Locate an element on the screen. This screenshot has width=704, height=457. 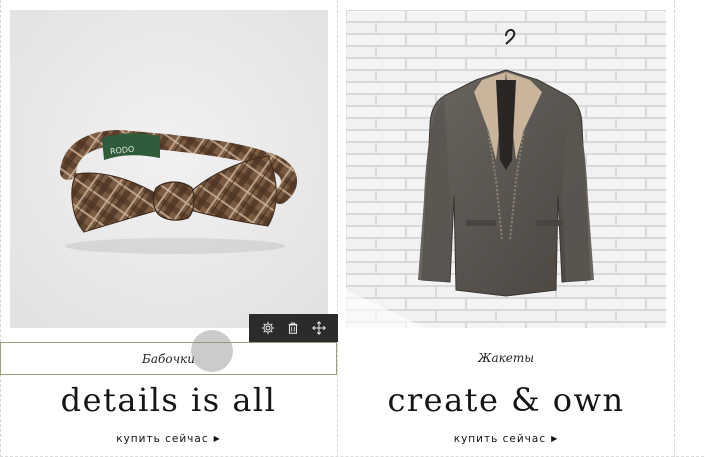
delete-button is located at coordinates (293, 328).